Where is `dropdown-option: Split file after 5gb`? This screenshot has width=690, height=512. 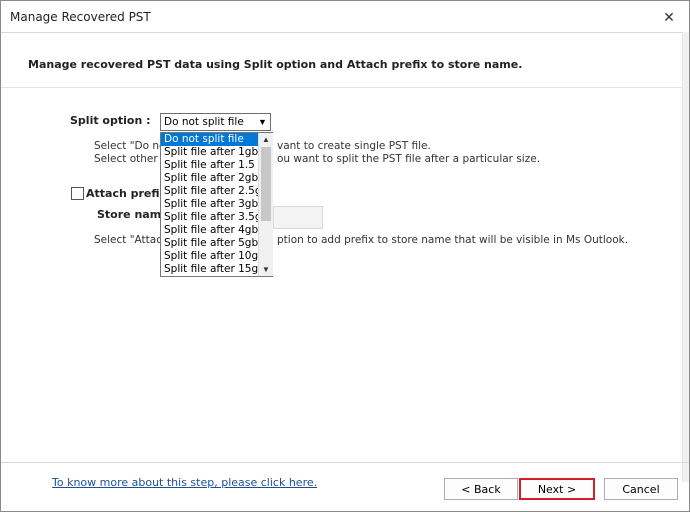
dropdown-option: Split file after 5gb is located at coordinates (209, 243).